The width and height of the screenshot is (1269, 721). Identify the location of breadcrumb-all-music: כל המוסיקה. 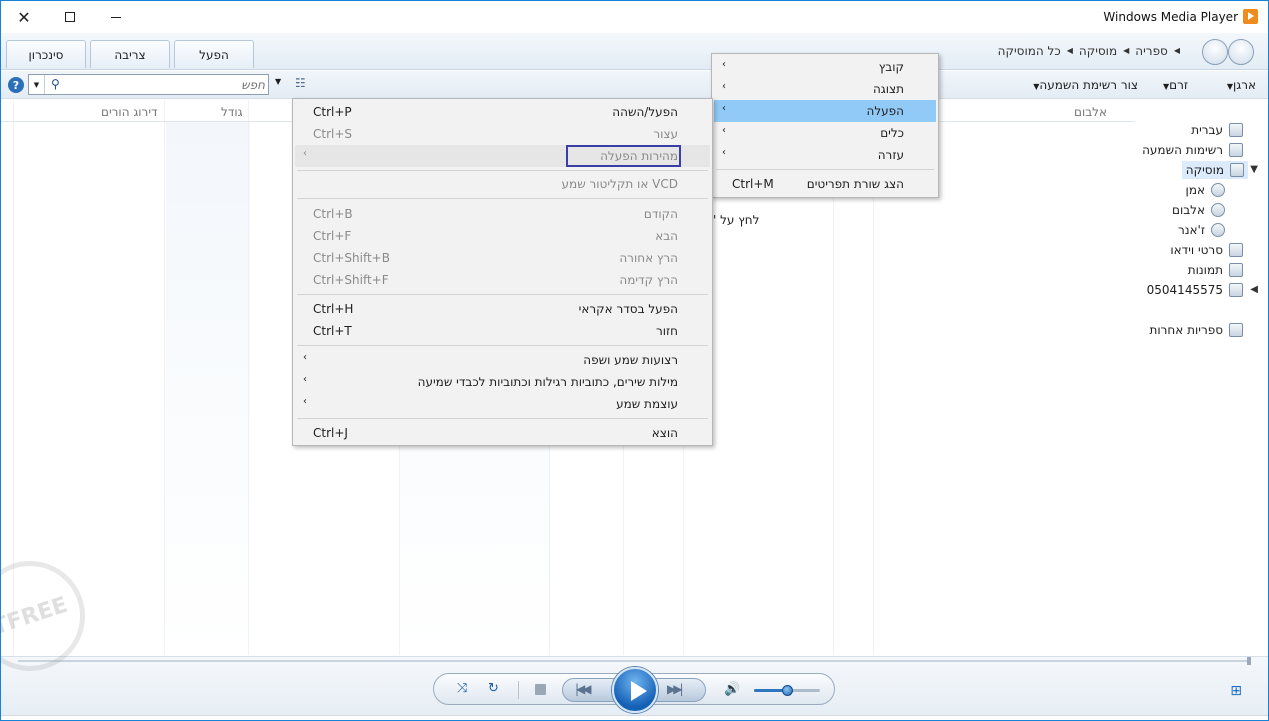
(1029, 51).